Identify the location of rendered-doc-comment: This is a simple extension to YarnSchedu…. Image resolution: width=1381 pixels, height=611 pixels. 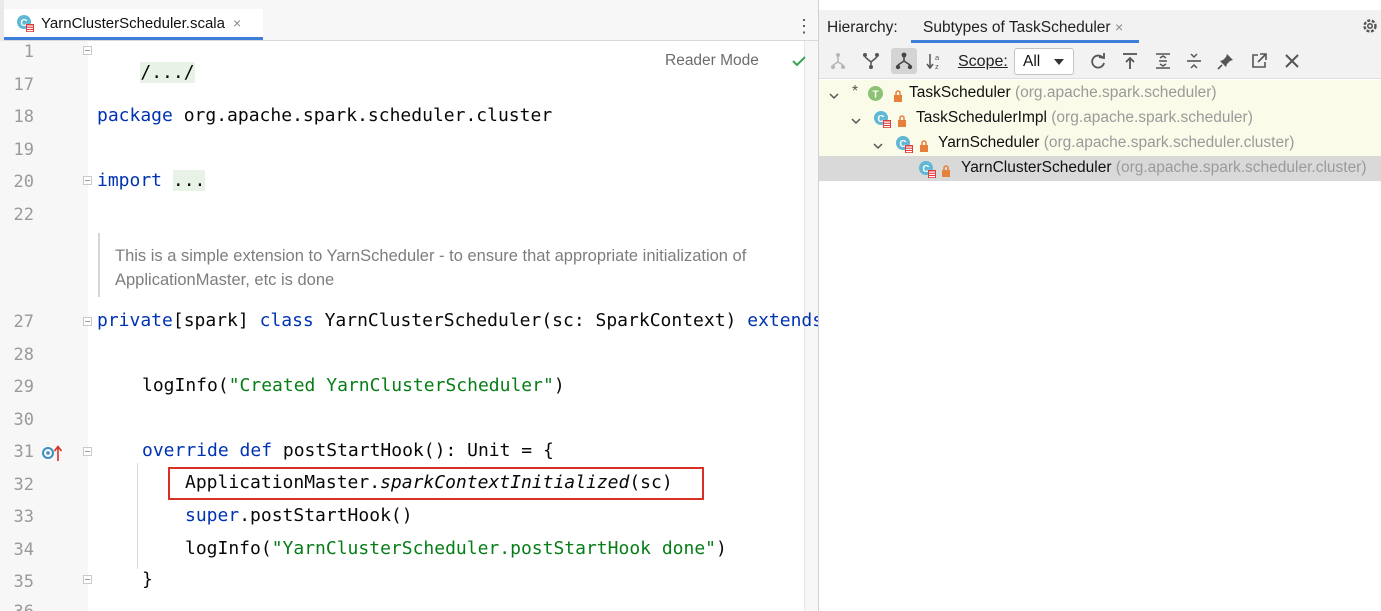
(444, 265).